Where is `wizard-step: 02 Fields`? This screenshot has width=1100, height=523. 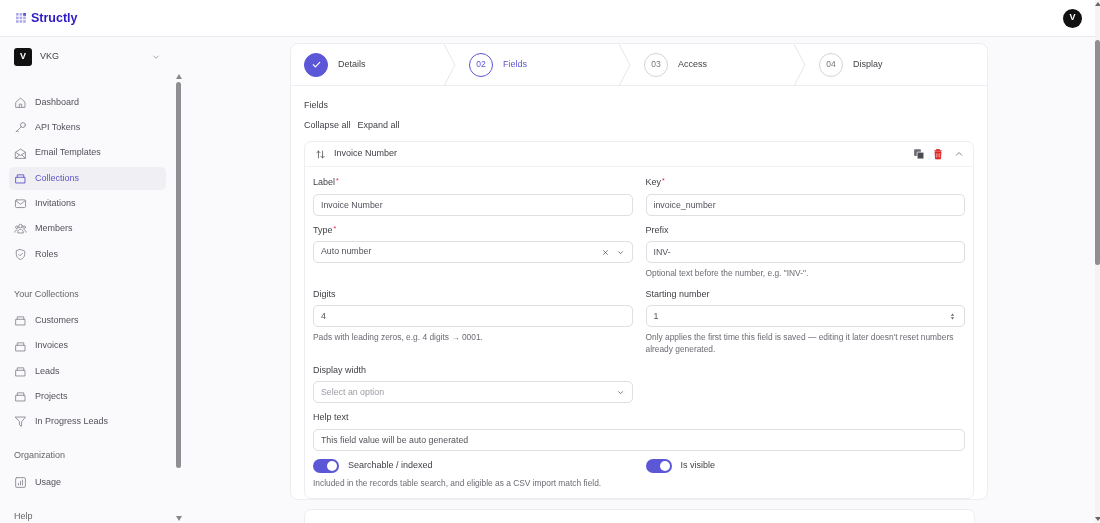
wizard-step: 02 Fields is located at coordinates (543, 64).